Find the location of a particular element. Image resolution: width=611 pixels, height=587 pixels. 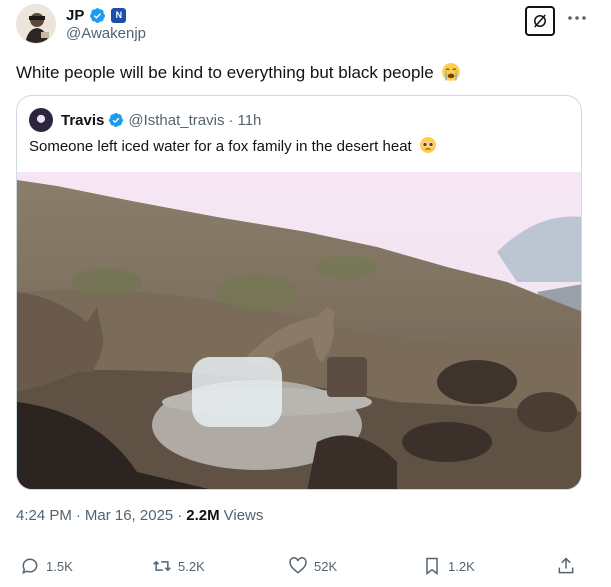

pleading-face-emoji-icon is located at coordinates (427, 145).